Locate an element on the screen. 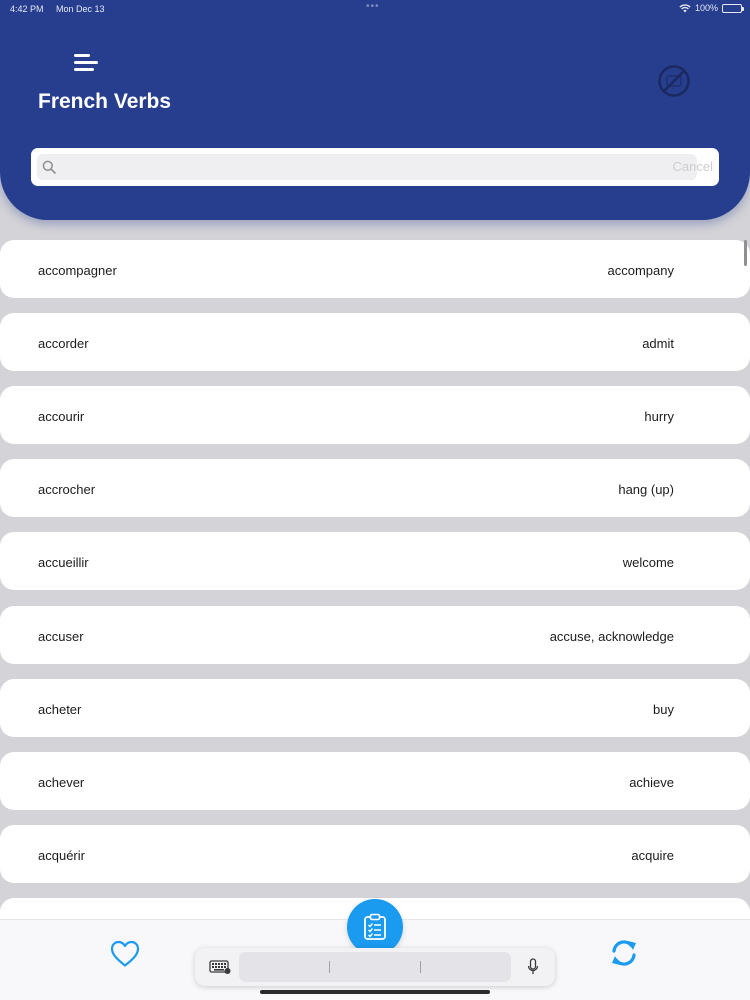 Image resolution: width=750 pixels, height=1000 pixels. page-title: French Verbs is located at coordinates (105, 101).